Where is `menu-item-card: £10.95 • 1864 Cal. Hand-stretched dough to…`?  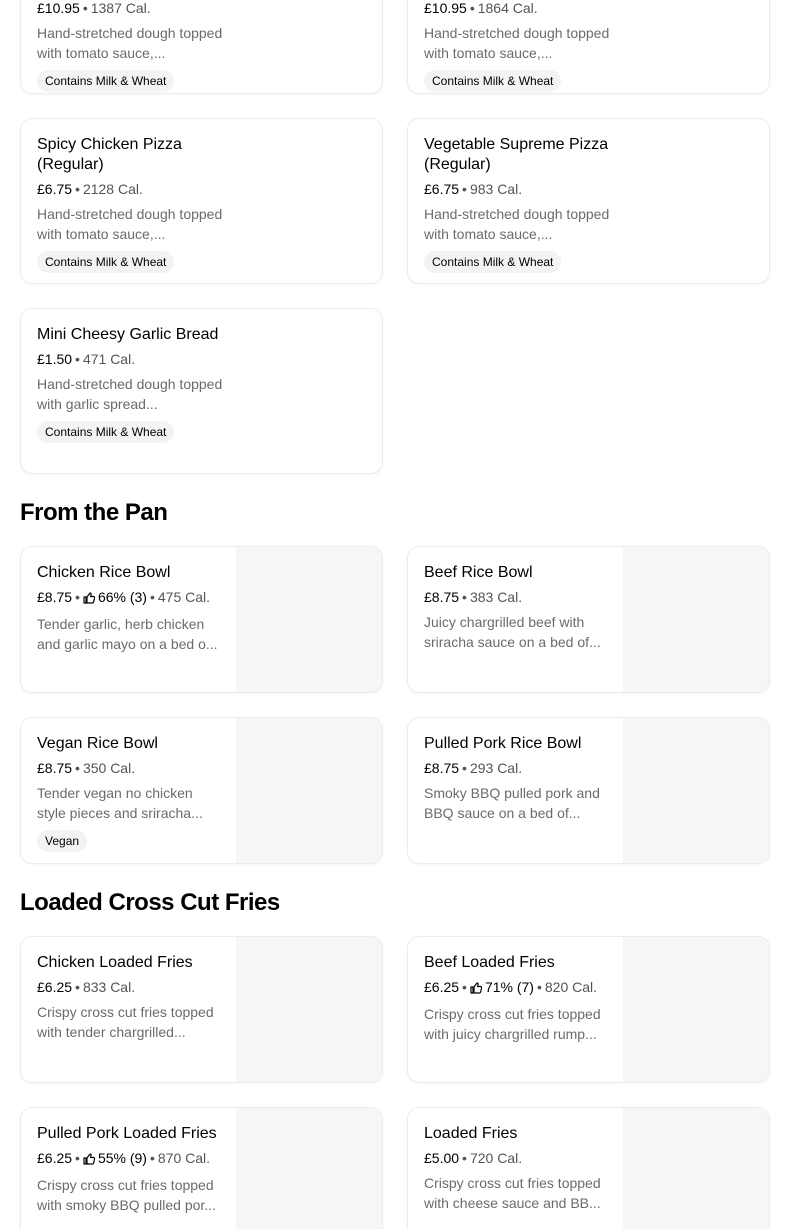 menu-item-card: £10.95 • 1864 Cal. Hand-stretched dough to… is located at coordinates (588, 47).